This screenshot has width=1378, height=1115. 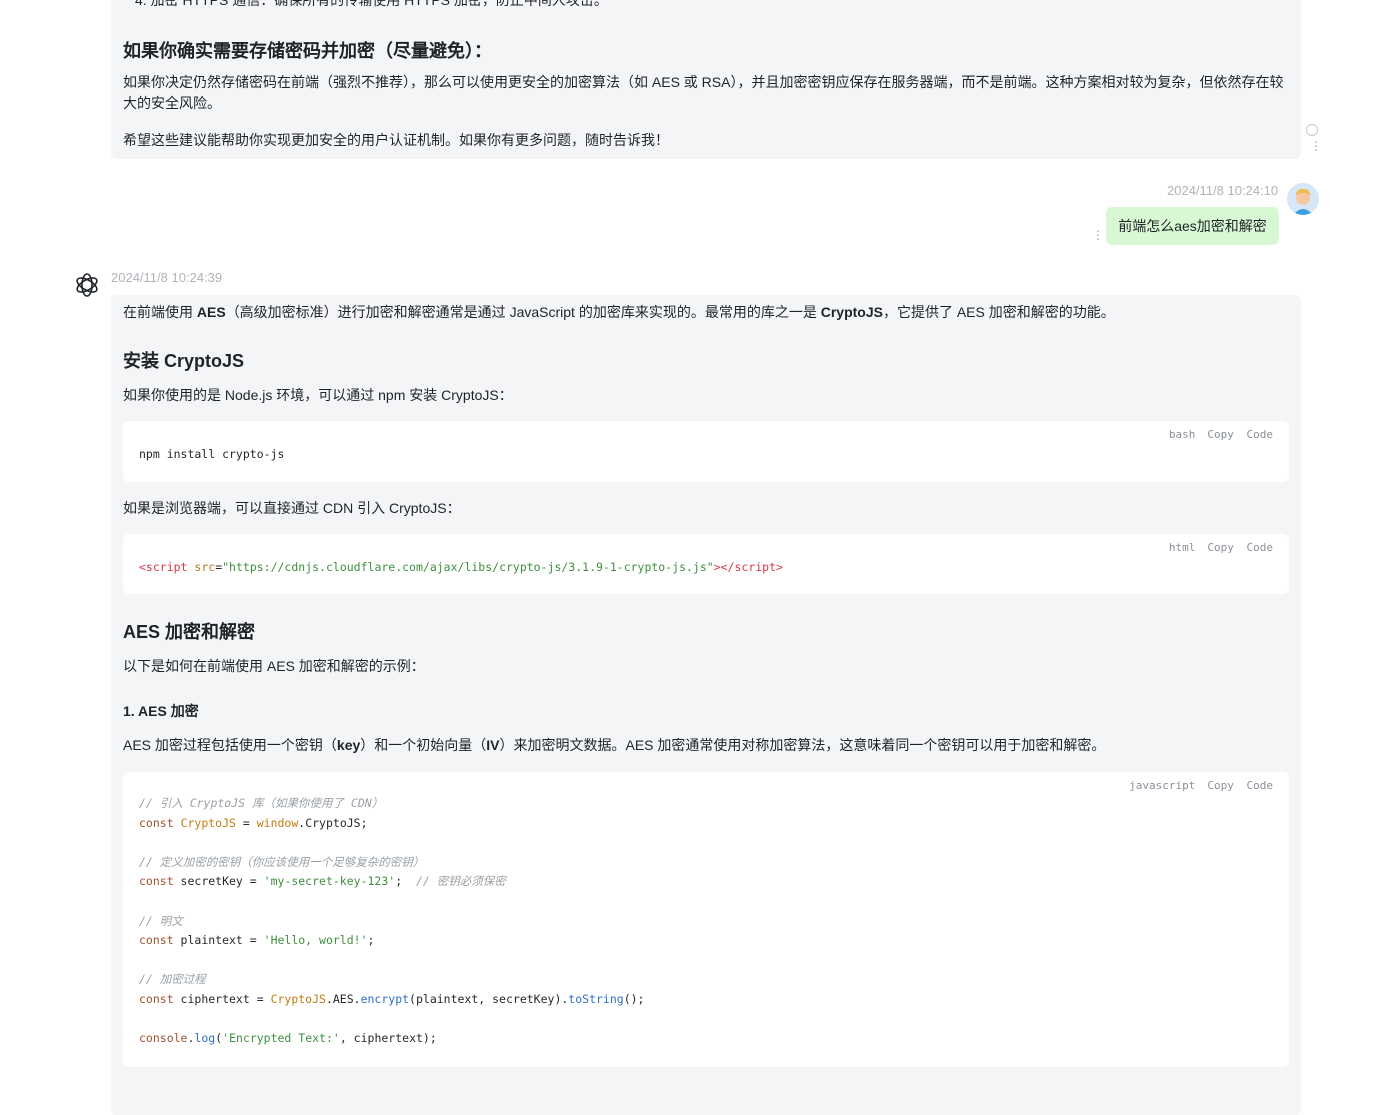 I want to click on code-comment: // 引入 CryptoJS 库（如果你使用了 CDN）, so click(x=261, y=803).